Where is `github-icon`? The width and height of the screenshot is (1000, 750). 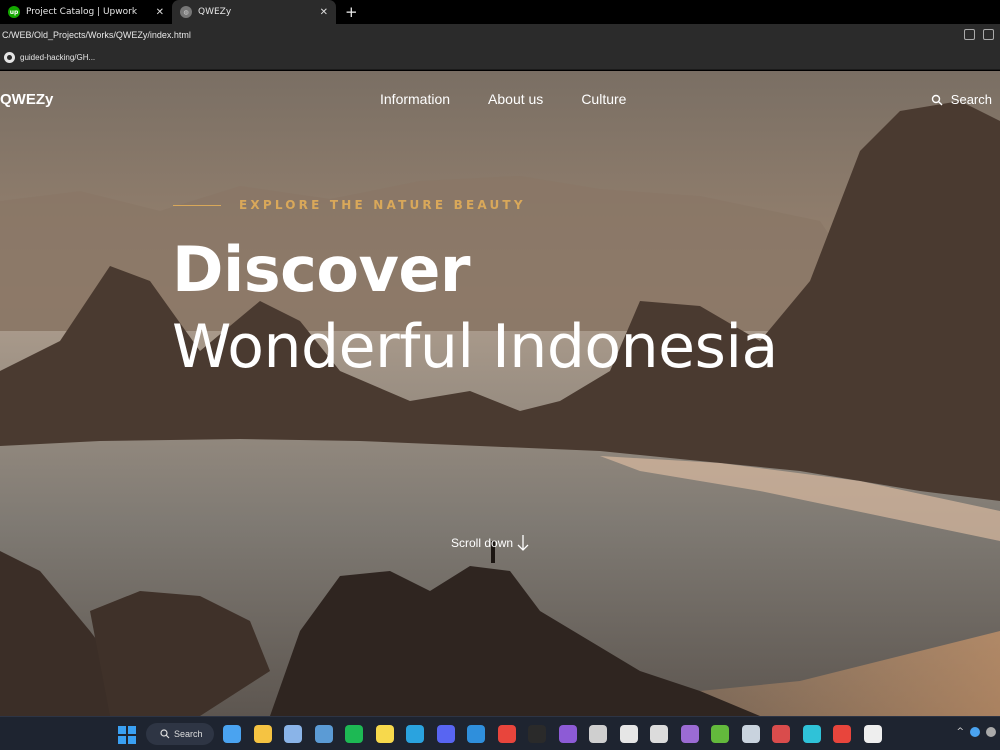
github-icon is located at coordinates (9, 57).